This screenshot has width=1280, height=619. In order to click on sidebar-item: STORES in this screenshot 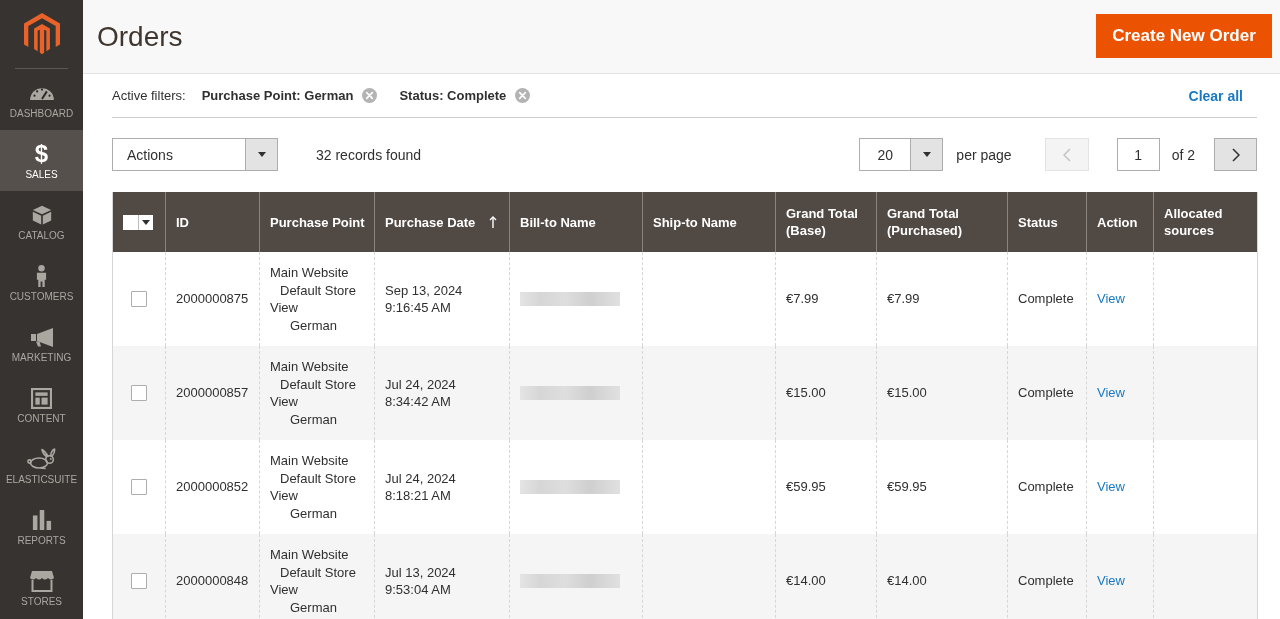, I will do `click(41, 587)`.